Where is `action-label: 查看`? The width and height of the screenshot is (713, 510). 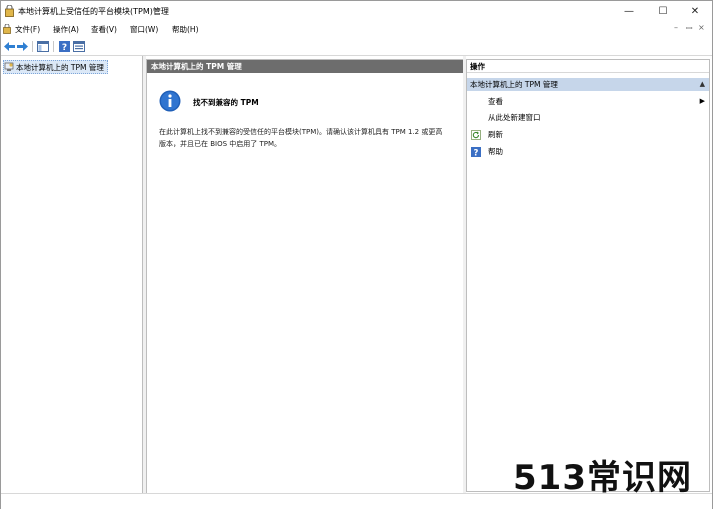 action-label: 查看 is located at coordinates (495, 101).